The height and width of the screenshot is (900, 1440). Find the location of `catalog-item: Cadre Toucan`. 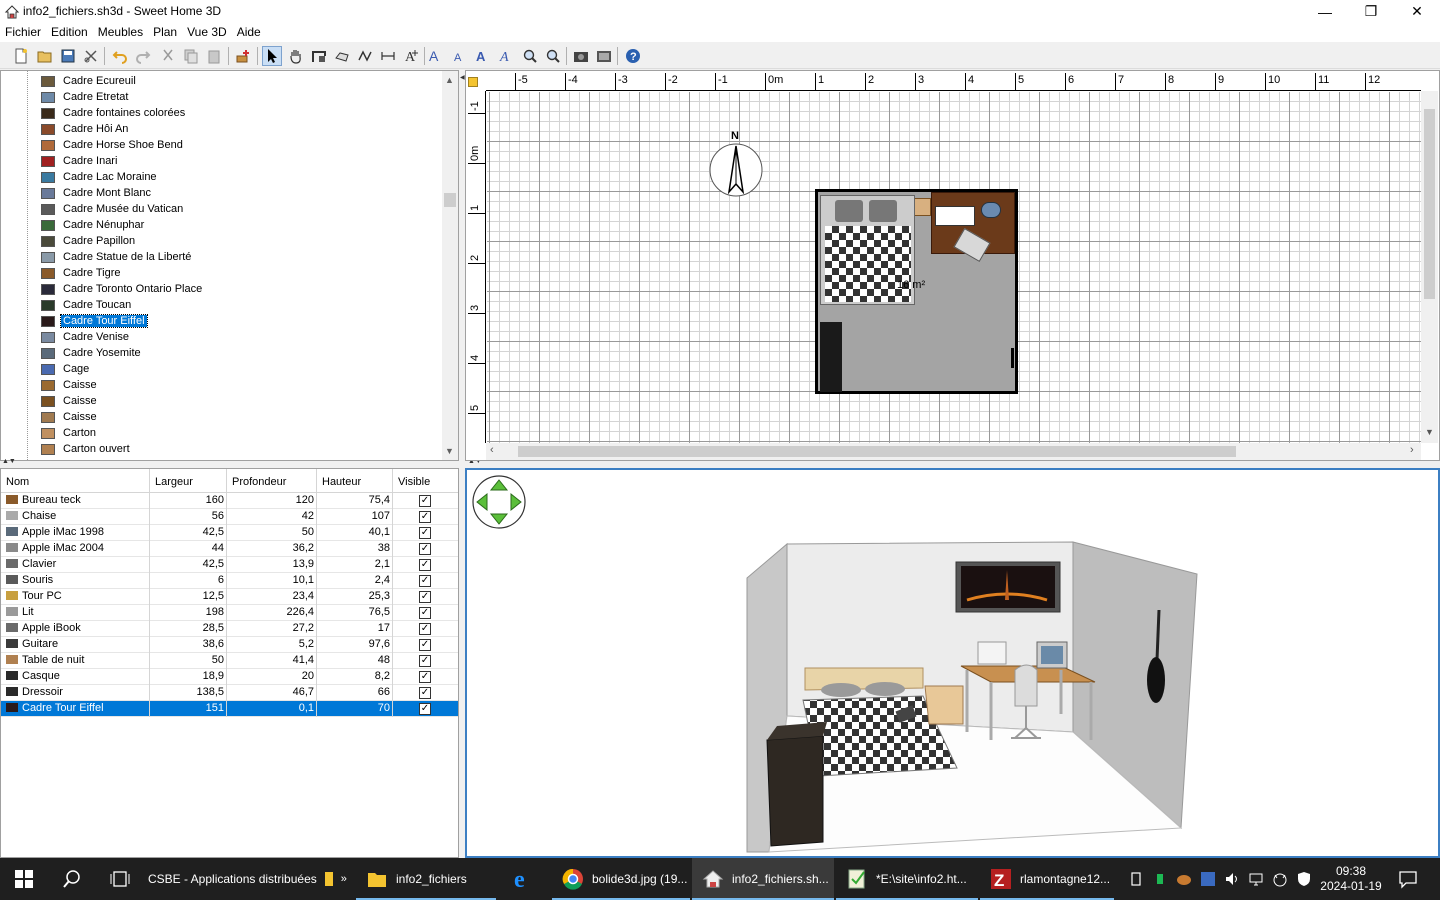

catalog-item: Cadre Toucan is located at coordinates (87, 305).